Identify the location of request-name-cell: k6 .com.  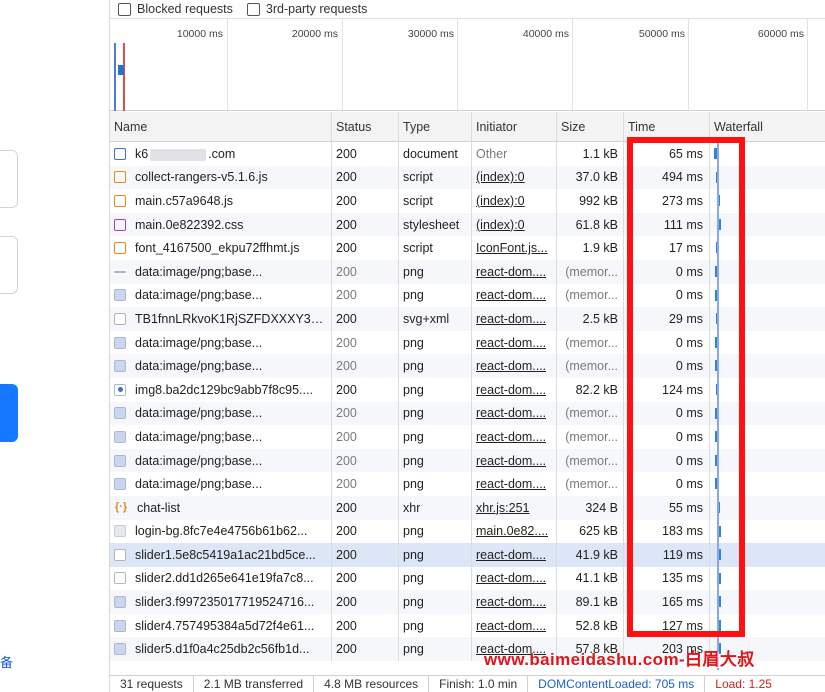
(221, 154).